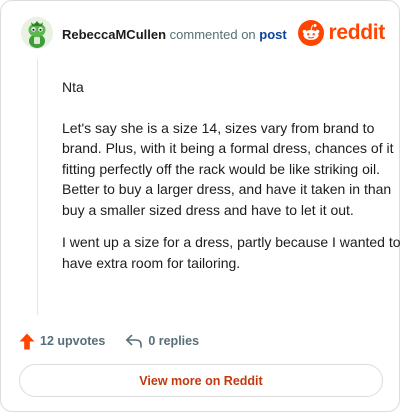  What do you see at coordinates (272, 34) in the screenshot?
I see `post-link: post` at bounding box center [272, 34].